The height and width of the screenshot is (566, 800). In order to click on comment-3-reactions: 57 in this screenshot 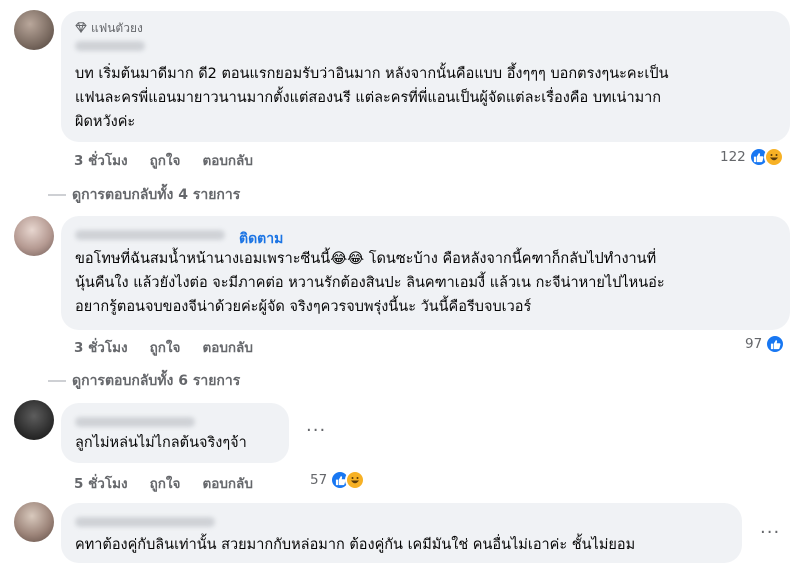, I will do `click(338, 480)`.